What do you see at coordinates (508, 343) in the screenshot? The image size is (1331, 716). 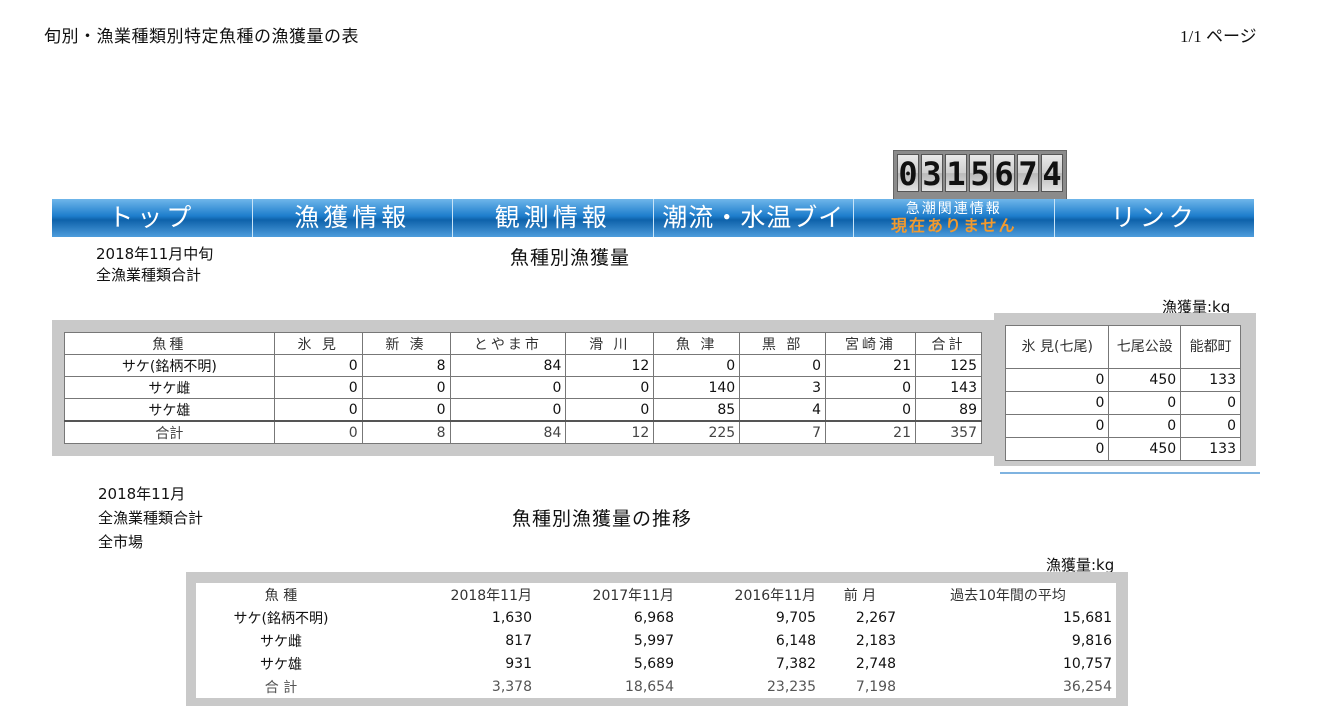 I see `col-header: とやま市` at bounding box center [508, 343].